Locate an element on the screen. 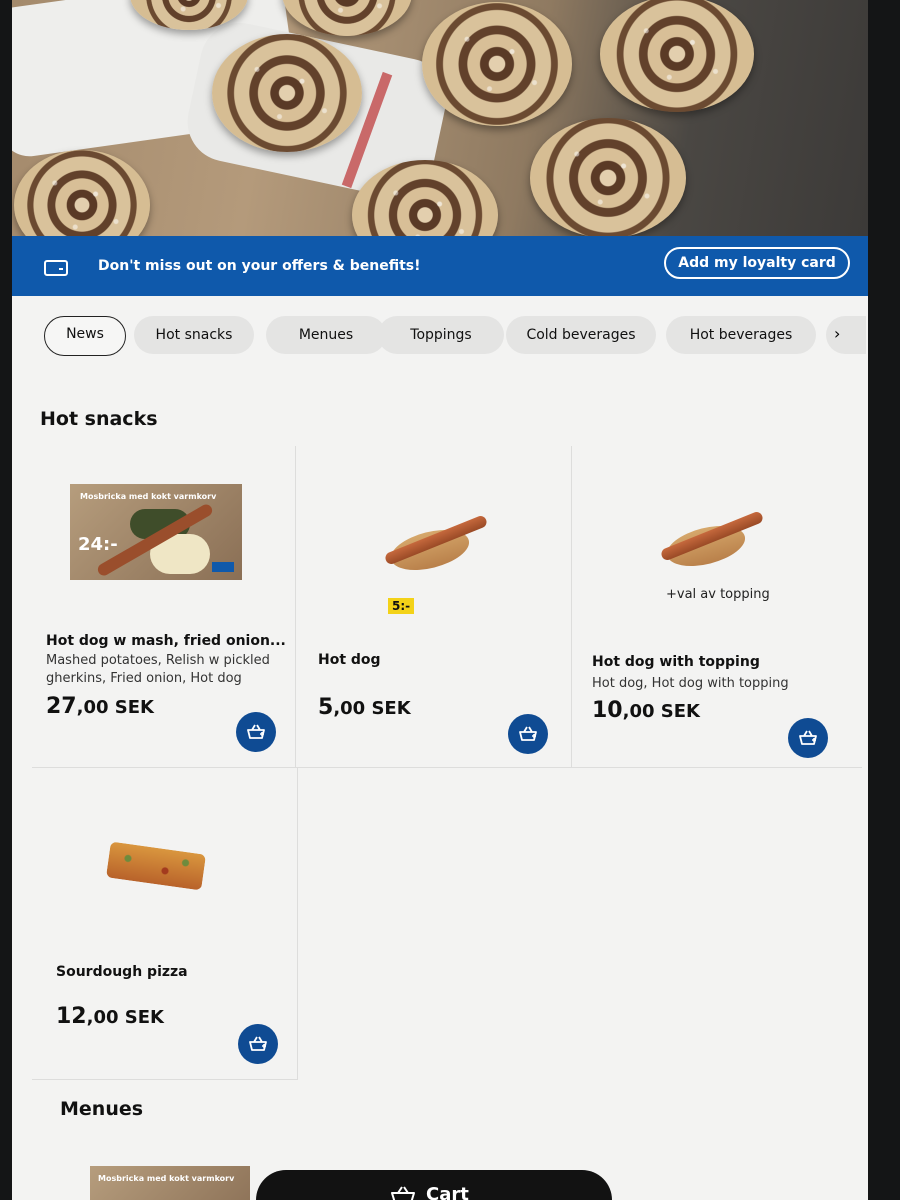 Image resolution: width=900 pixels, height=1200 pixels. section-title-menues: Menues is located at coordinates (102, 1109).